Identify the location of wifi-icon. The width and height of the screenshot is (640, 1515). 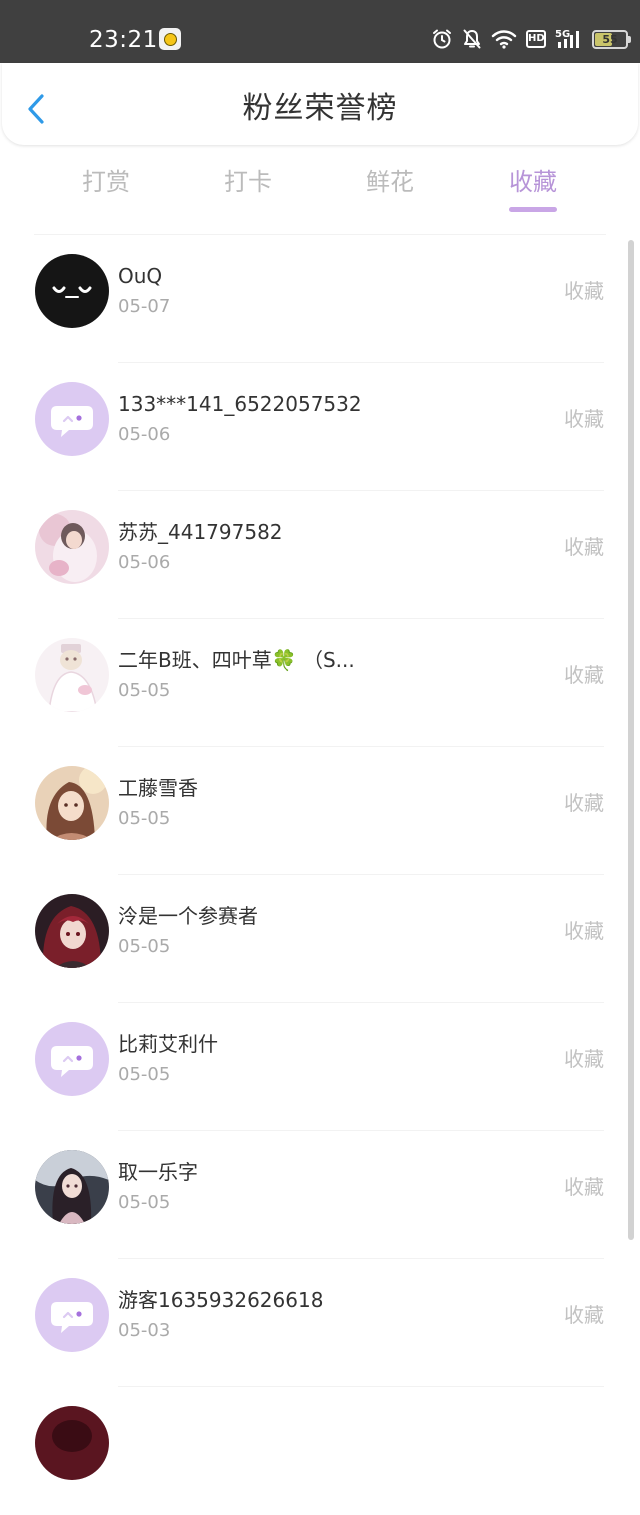
(504, 39).